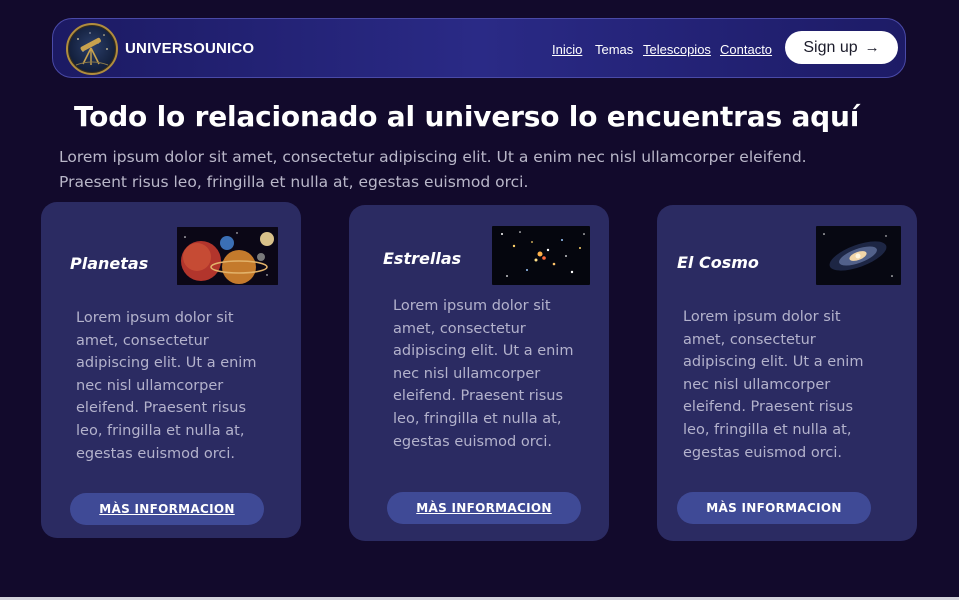 The image size is (959, 600). I want to click on galaxy-image, so click(858, 255).